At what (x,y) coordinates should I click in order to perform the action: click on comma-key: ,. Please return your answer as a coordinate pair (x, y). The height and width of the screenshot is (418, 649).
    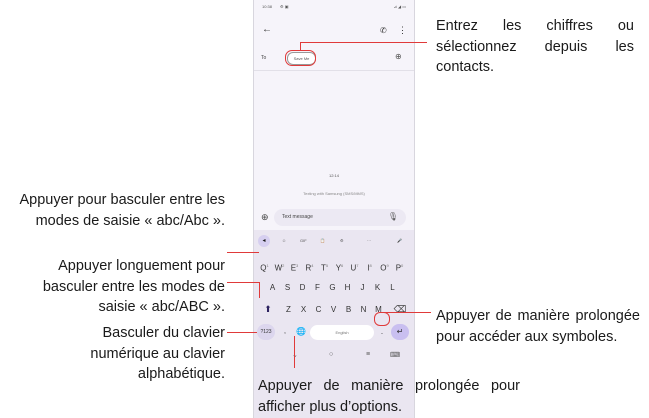
    Looking at the image, I should click on (285, 331).